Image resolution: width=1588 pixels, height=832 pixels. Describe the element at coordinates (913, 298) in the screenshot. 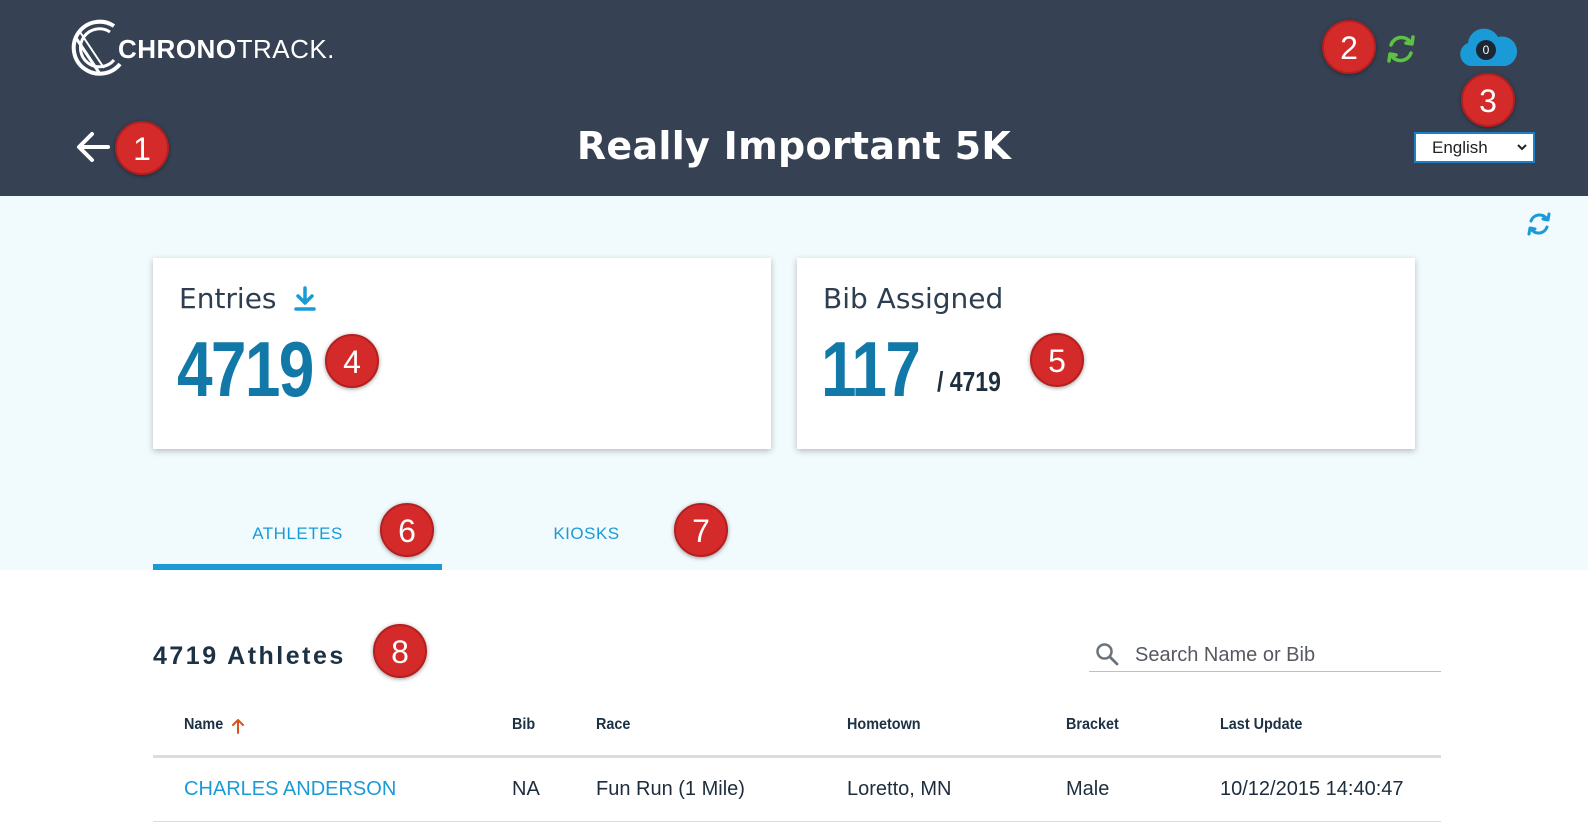

I see `bib-assigned-label: Bib Assigned` at that location.